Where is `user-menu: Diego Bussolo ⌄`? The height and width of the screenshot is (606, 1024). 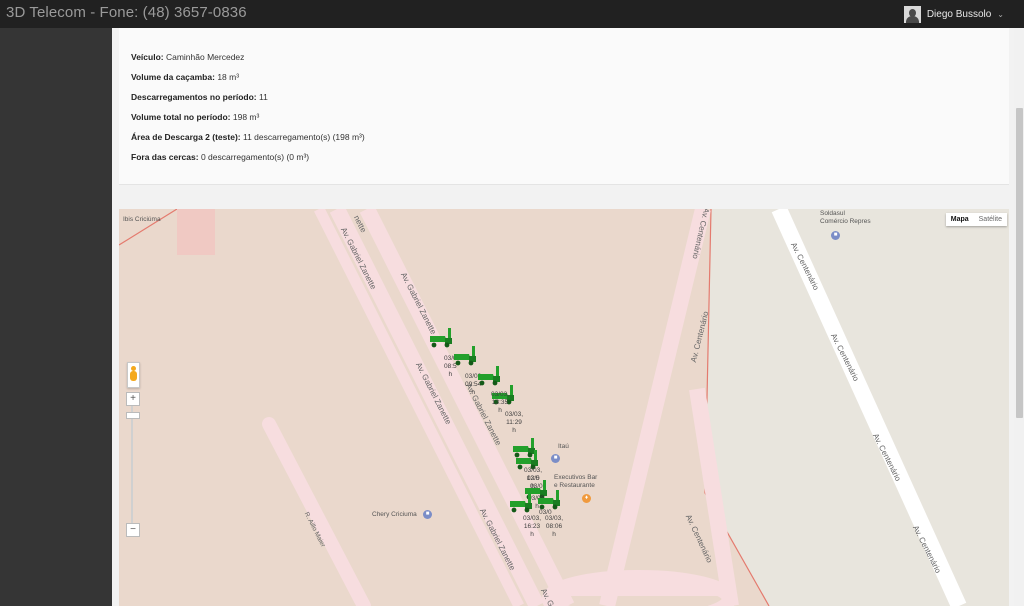
user-menu: Diego Bussolo ⌄ is located at coordinates (953, 14).